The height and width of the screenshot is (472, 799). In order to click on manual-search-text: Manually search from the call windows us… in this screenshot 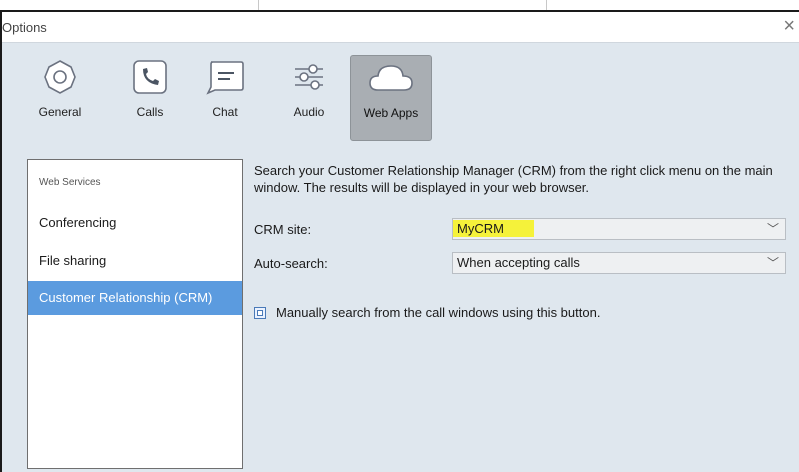, I will do `click(438, 312)`.